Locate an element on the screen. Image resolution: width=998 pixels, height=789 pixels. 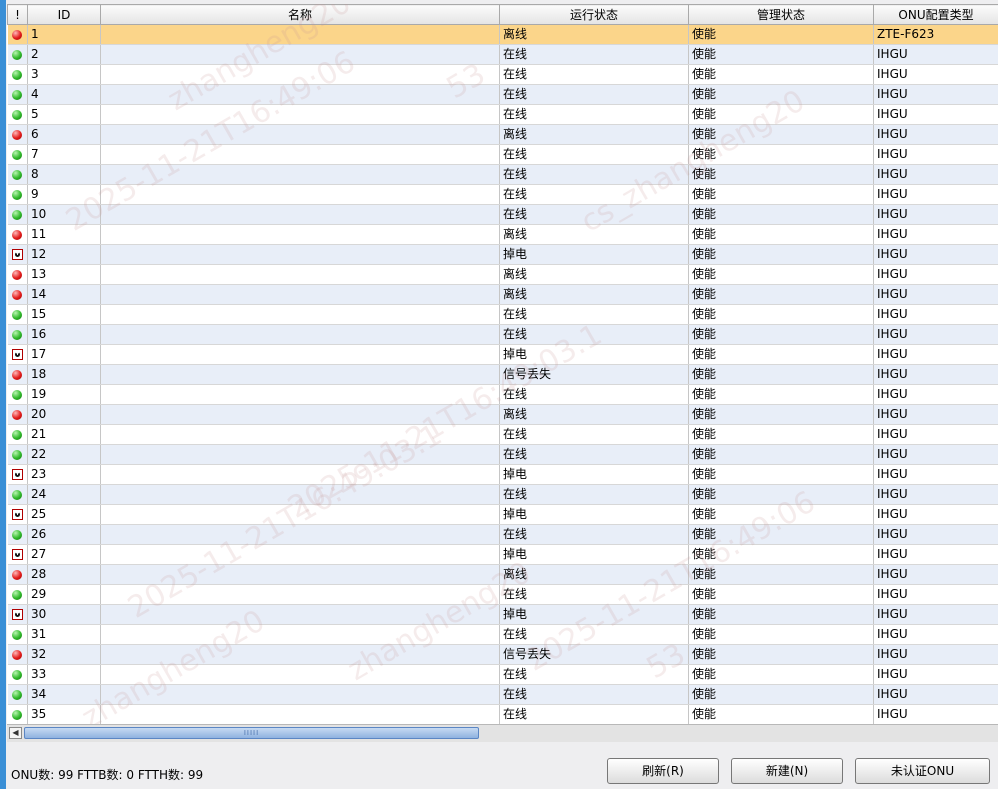
column-header-name: 名称 is located at coordinates (300, 14).